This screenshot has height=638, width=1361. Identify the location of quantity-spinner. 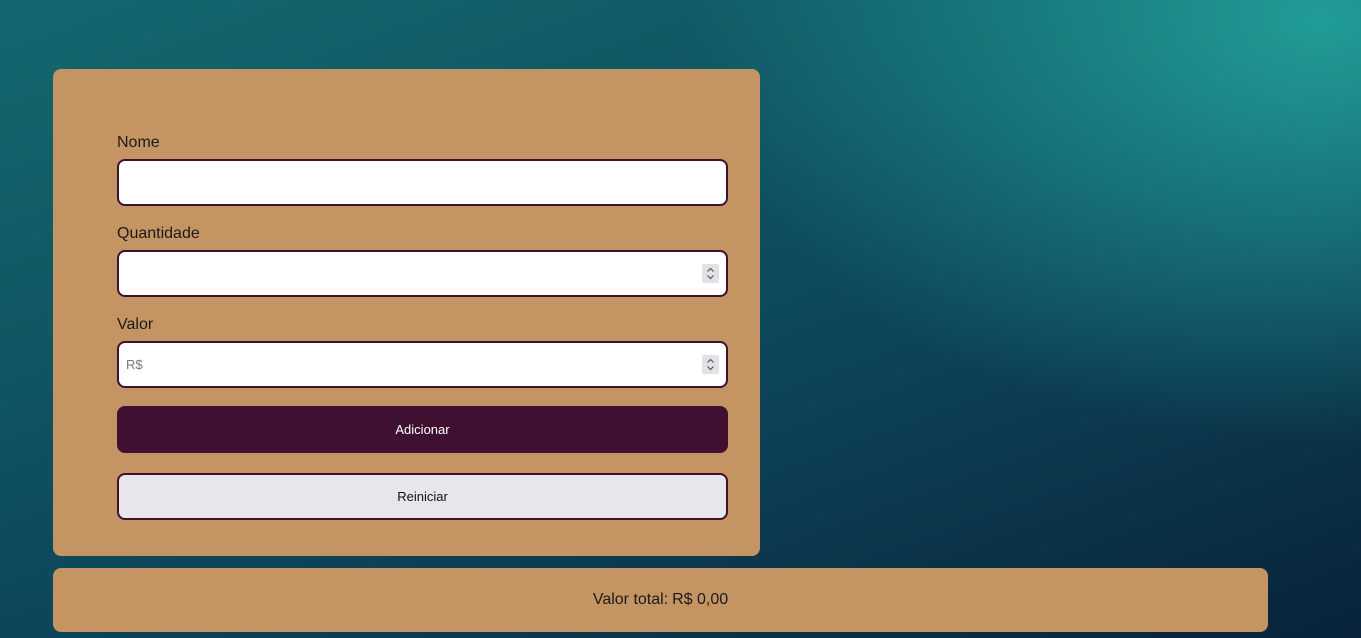
(710, 273).